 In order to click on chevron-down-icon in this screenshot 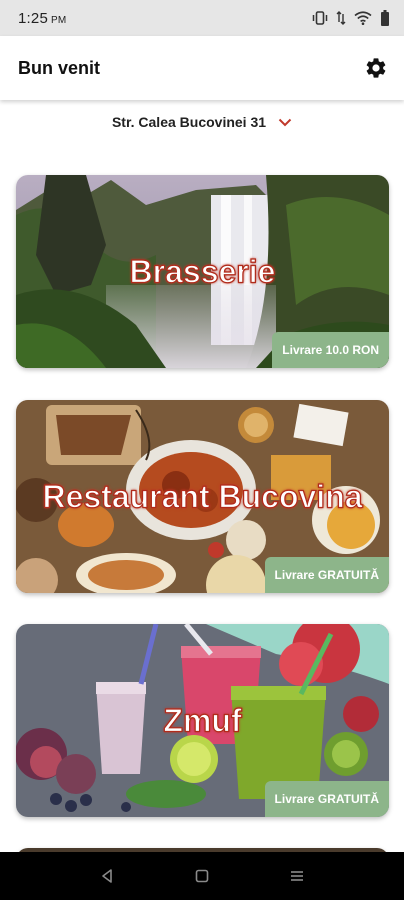, I will do `click(285, 122)`.